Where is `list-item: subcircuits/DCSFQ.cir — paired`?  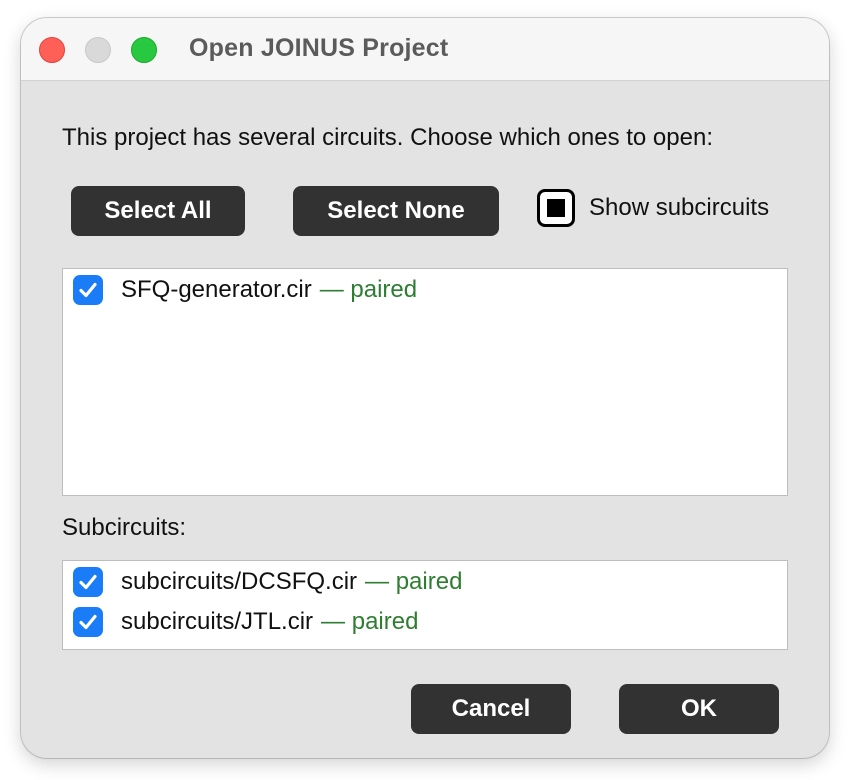
list-item: subcircuits/DCSFQ.cir — paired is located at coordinates (267, 582).